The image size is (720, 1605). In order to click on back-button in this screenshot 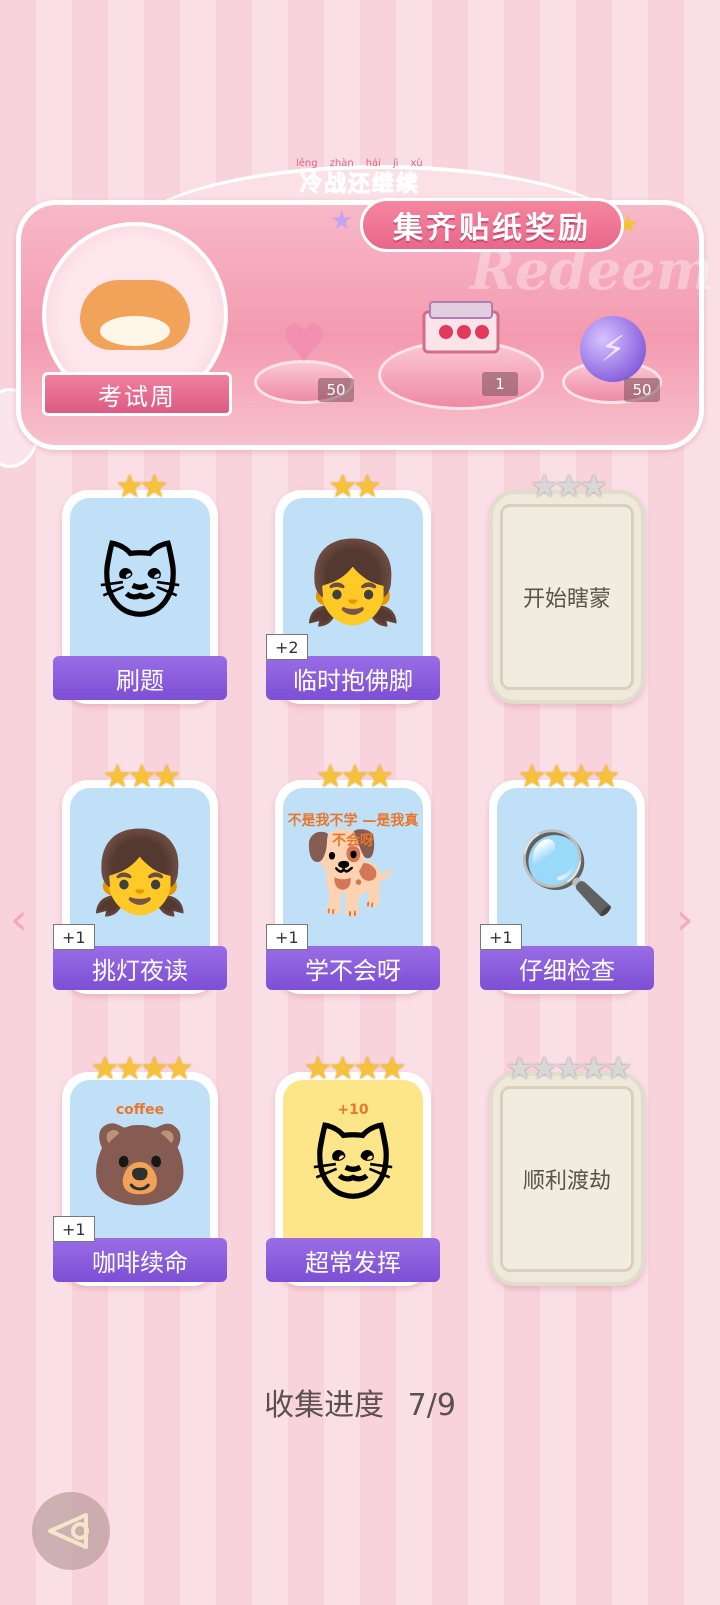, I will do `click(71, 1531)`.